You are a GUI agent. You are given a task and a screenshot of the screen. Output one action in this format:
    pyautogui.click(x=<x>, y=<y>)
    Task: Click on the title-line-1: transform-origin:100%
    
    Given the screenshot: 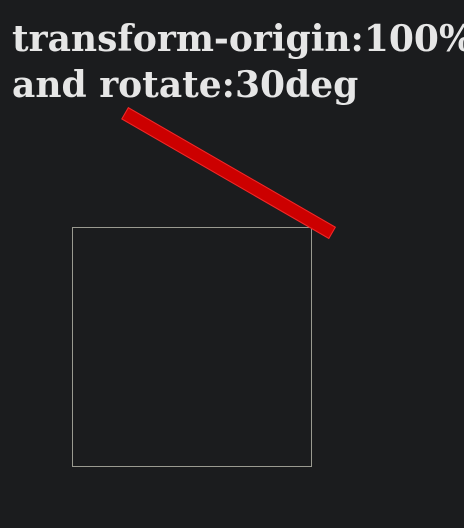 What is the action you would take?
    pyautogui.click(x=238, y=39)
    